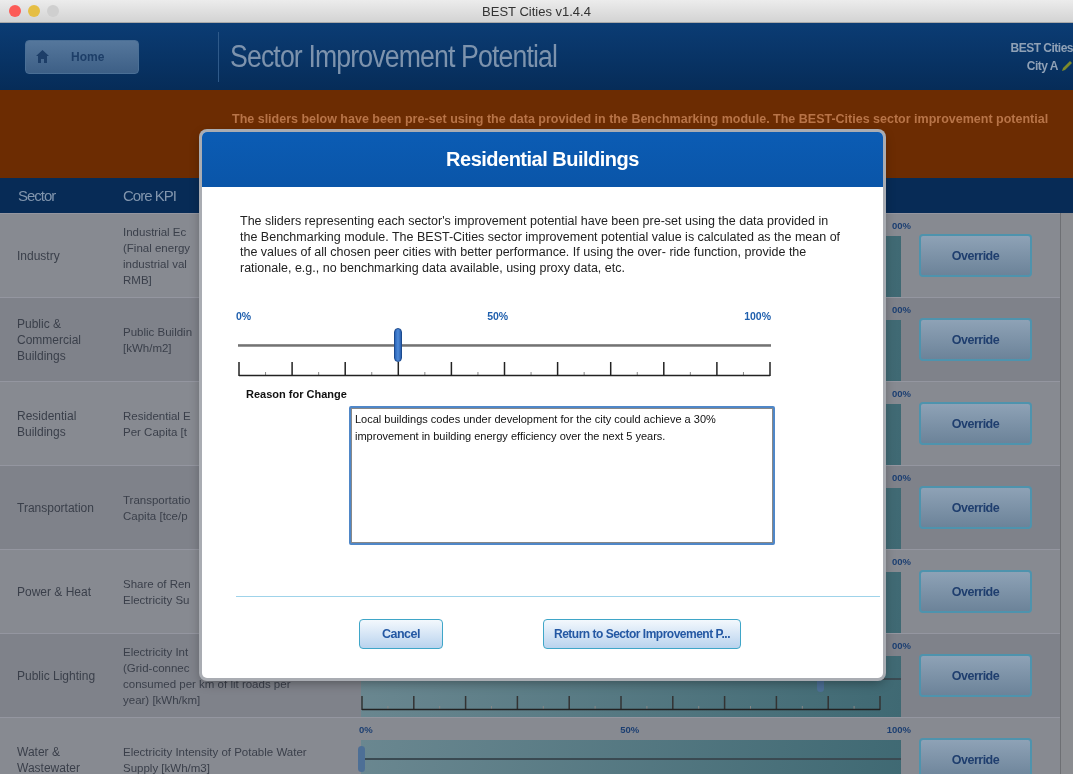 The width and height of the screenshot is (1073, 774). Describe the element at coordinates (157, 424) in the screenshot. I see `kpi-text: Residential E Per Capita [t` at that location.